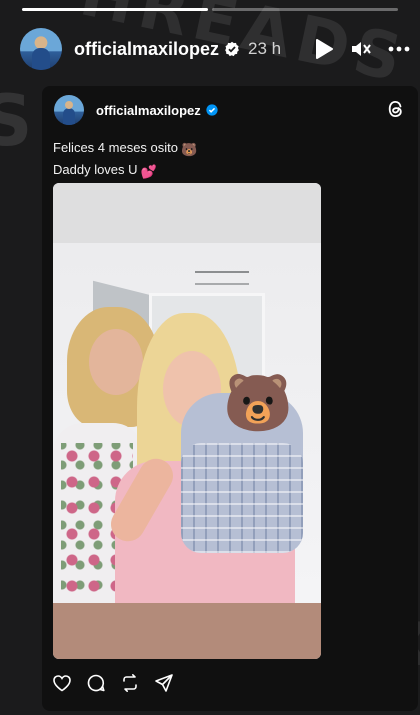  I want to click on hearts-emoji: 💕, so click(148, 171).